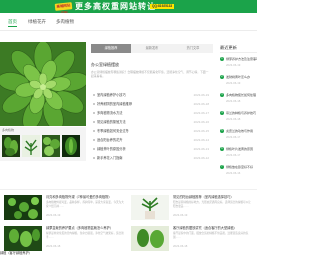 This screenshot has height=257, width=320. Describe the element at coordinates (222, 113) in the screenshot. I see `rank-icon: 4` at that location.